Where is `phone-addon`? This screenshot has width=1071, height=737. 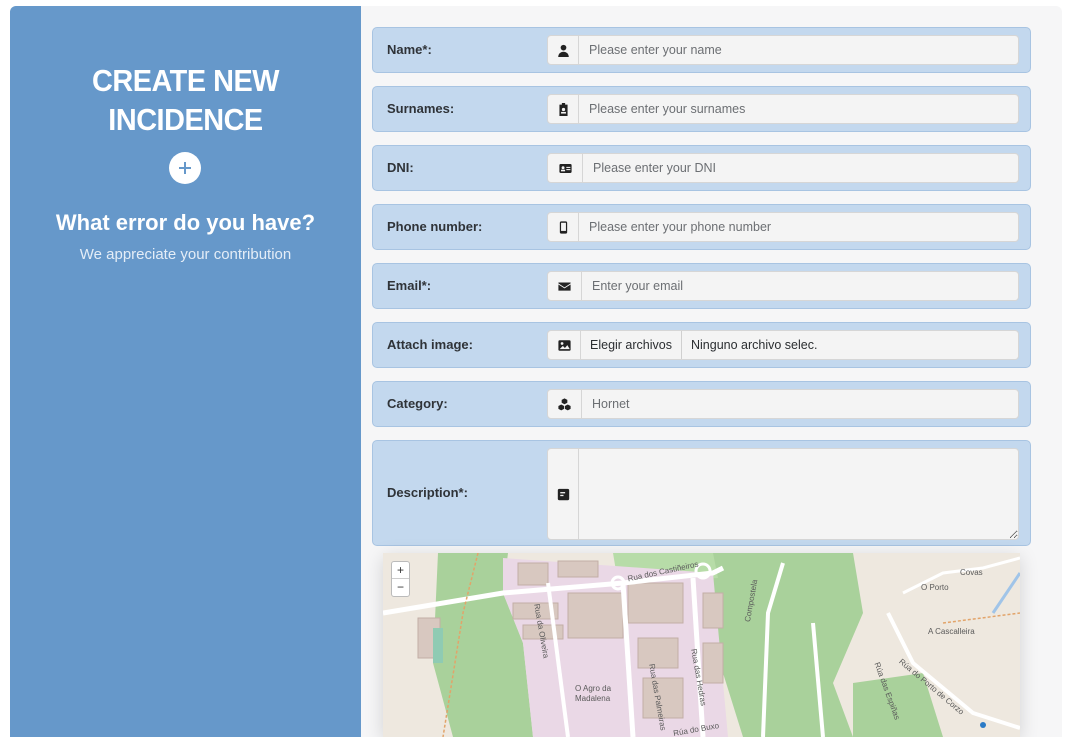
phone-addon is located at coordinates (563, 227).